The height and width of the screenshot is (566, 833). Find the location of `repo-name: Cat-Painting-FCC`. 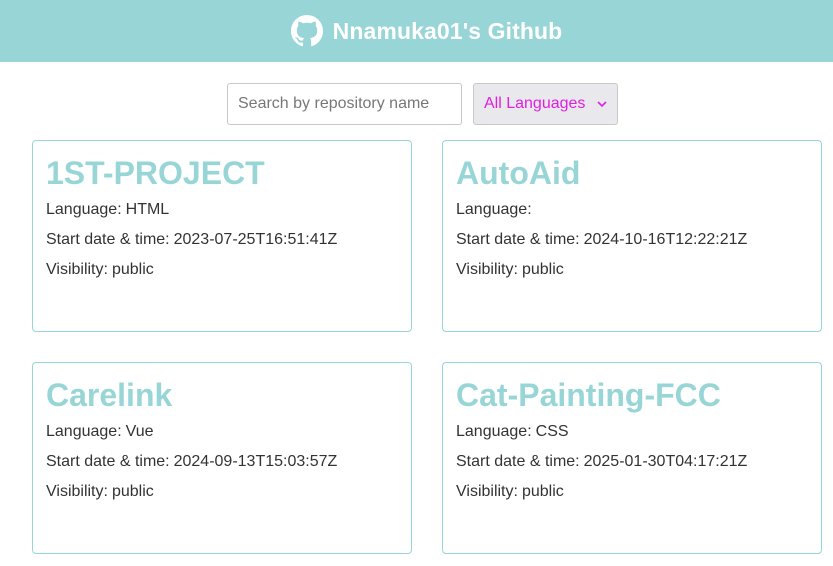

repo-name: Cat-Painting-FCC is located at coordinates (632, 395).